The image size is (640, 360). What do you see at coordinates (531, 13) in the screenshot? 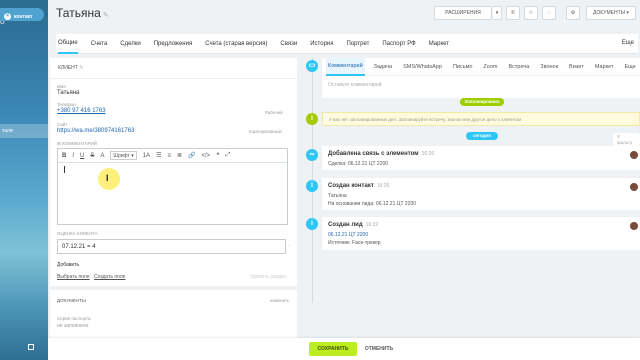
I see `mail-icon: ✉` at bounding box center [531, 13].